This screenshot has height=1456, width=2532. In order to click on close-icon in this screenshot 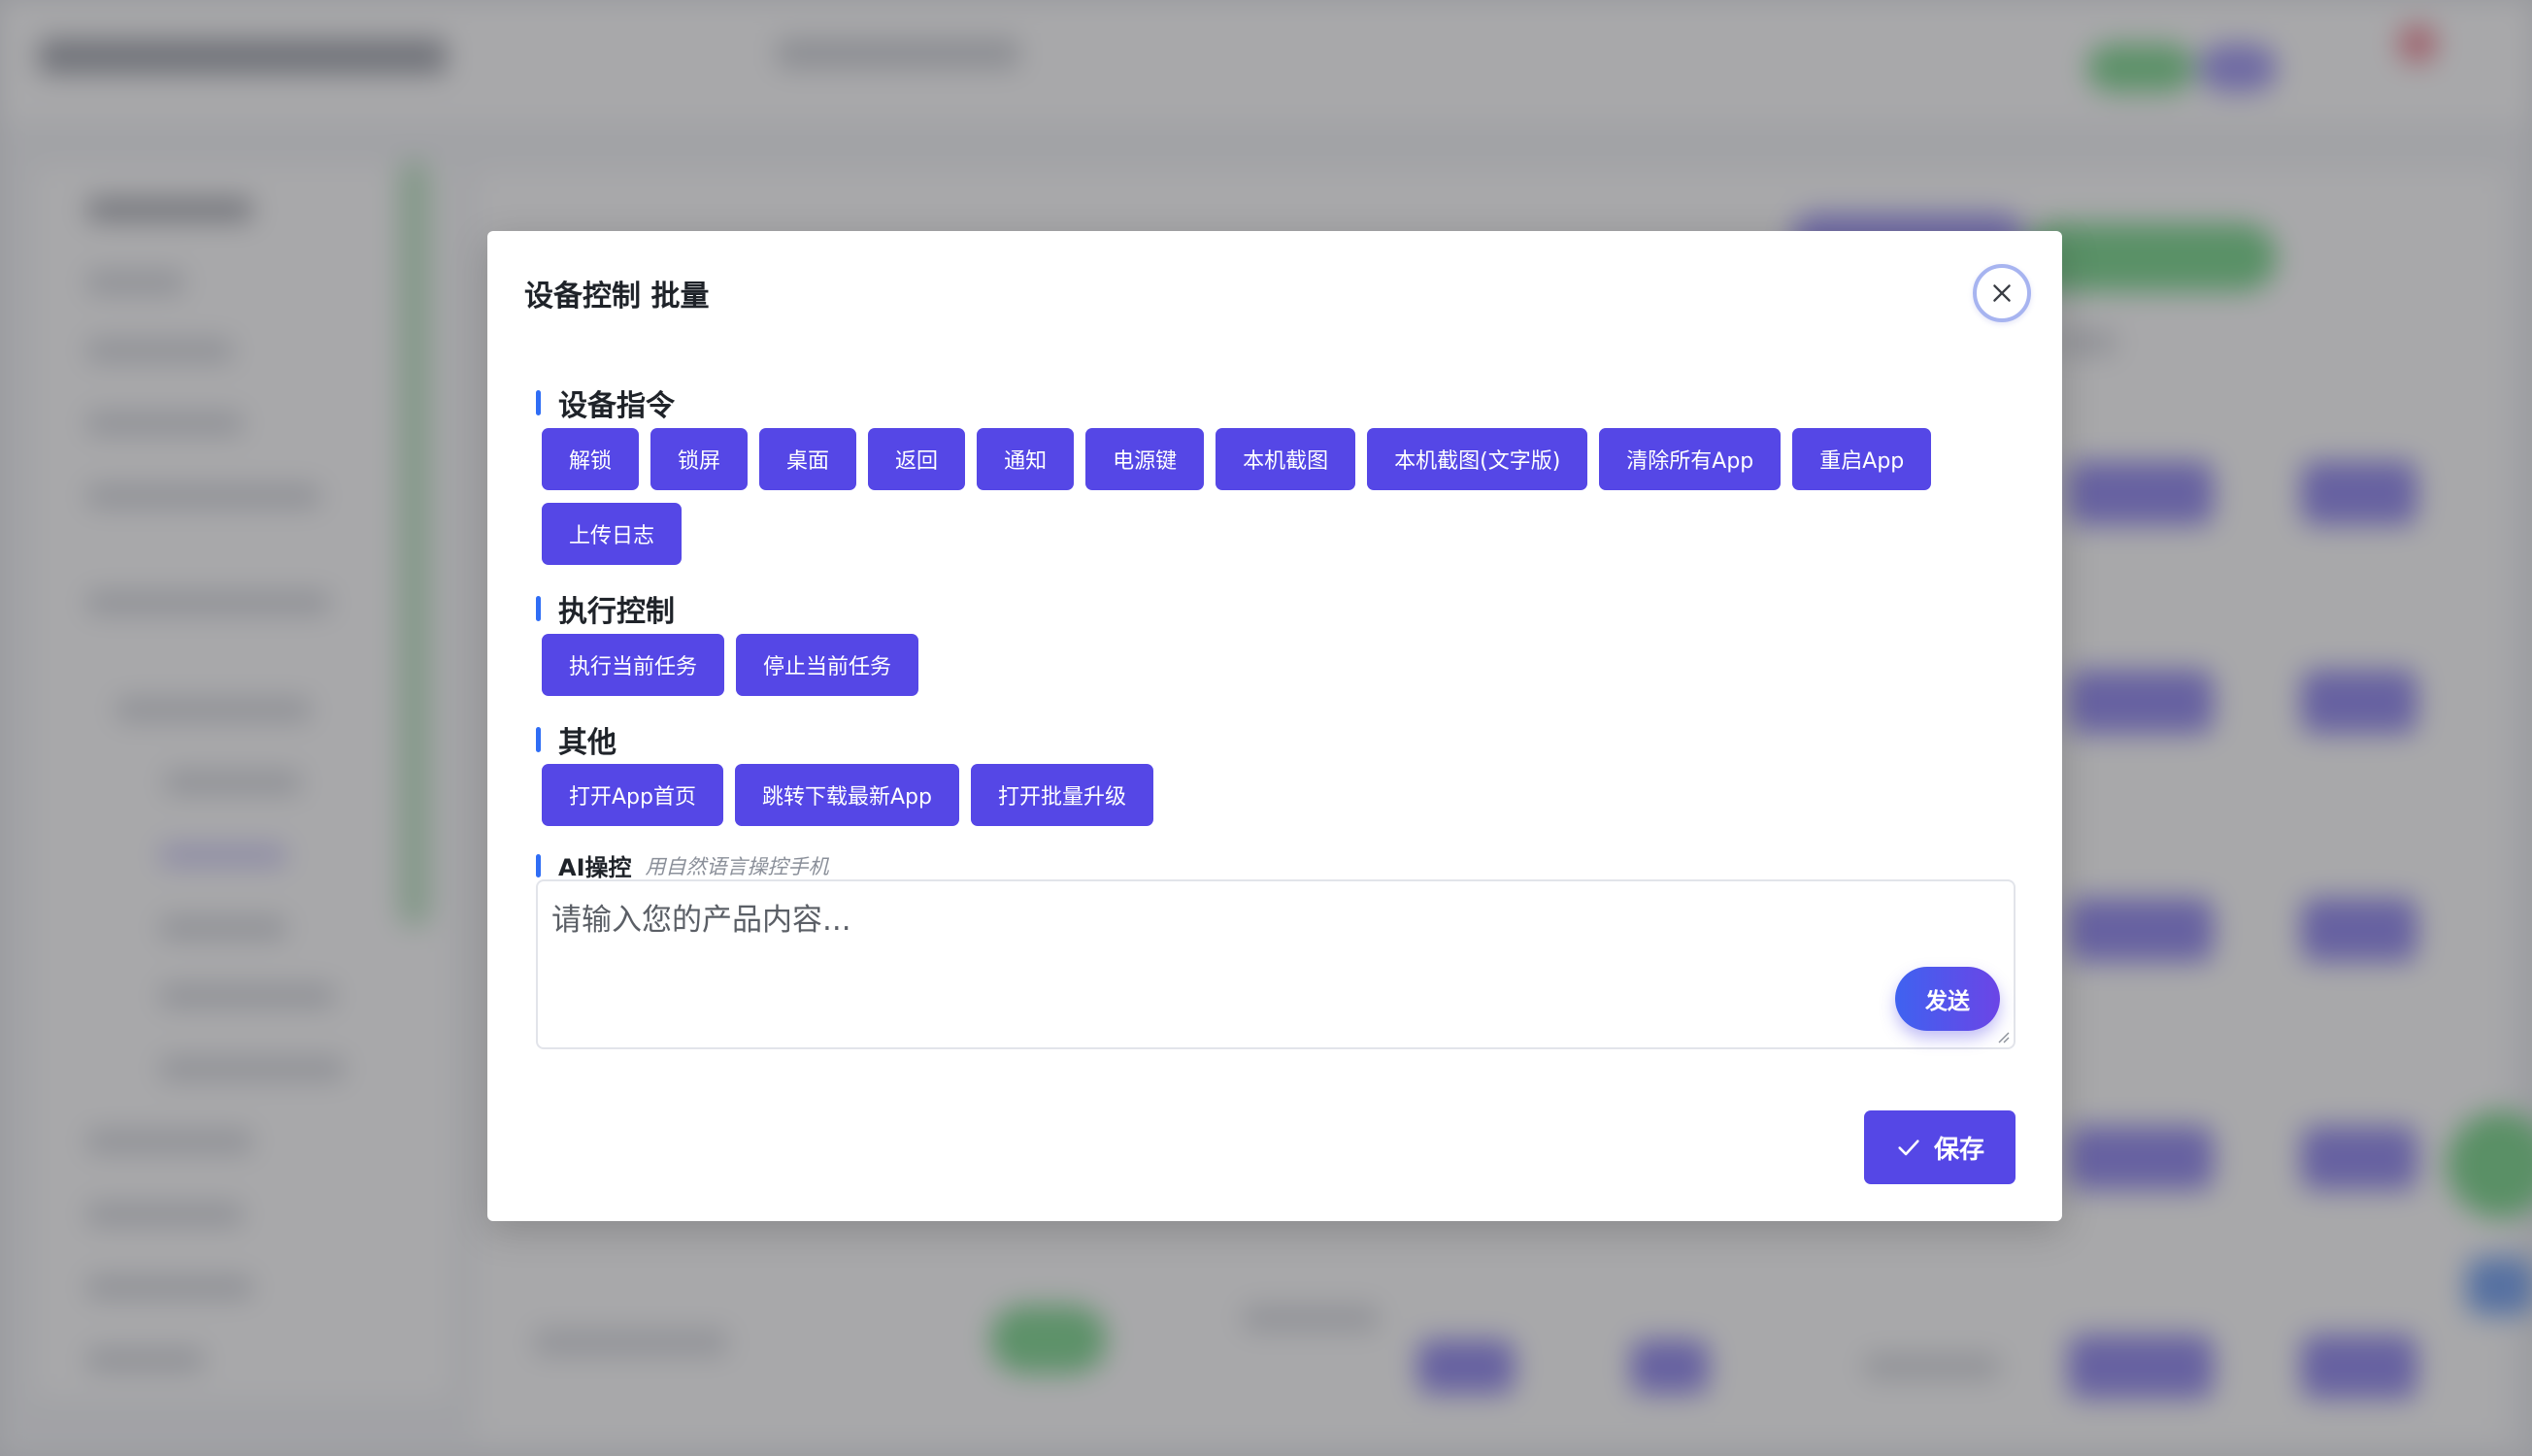, I will do `click(2002, 293)`.